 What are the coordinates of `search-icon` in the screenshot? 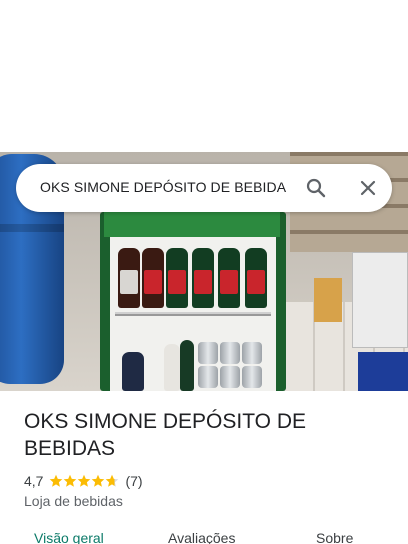 It's located at (316, 188).